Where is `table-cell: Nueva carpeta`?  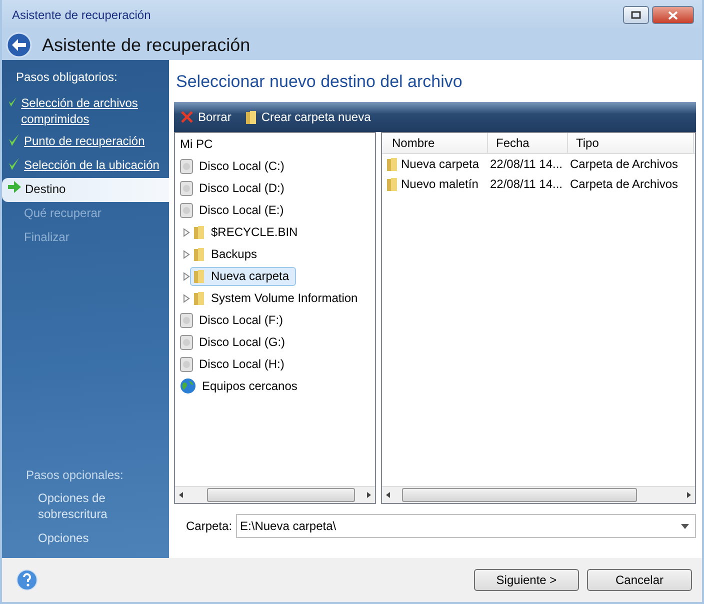
table-cell: Nueva carpeta is located at coordinates (435, 164).